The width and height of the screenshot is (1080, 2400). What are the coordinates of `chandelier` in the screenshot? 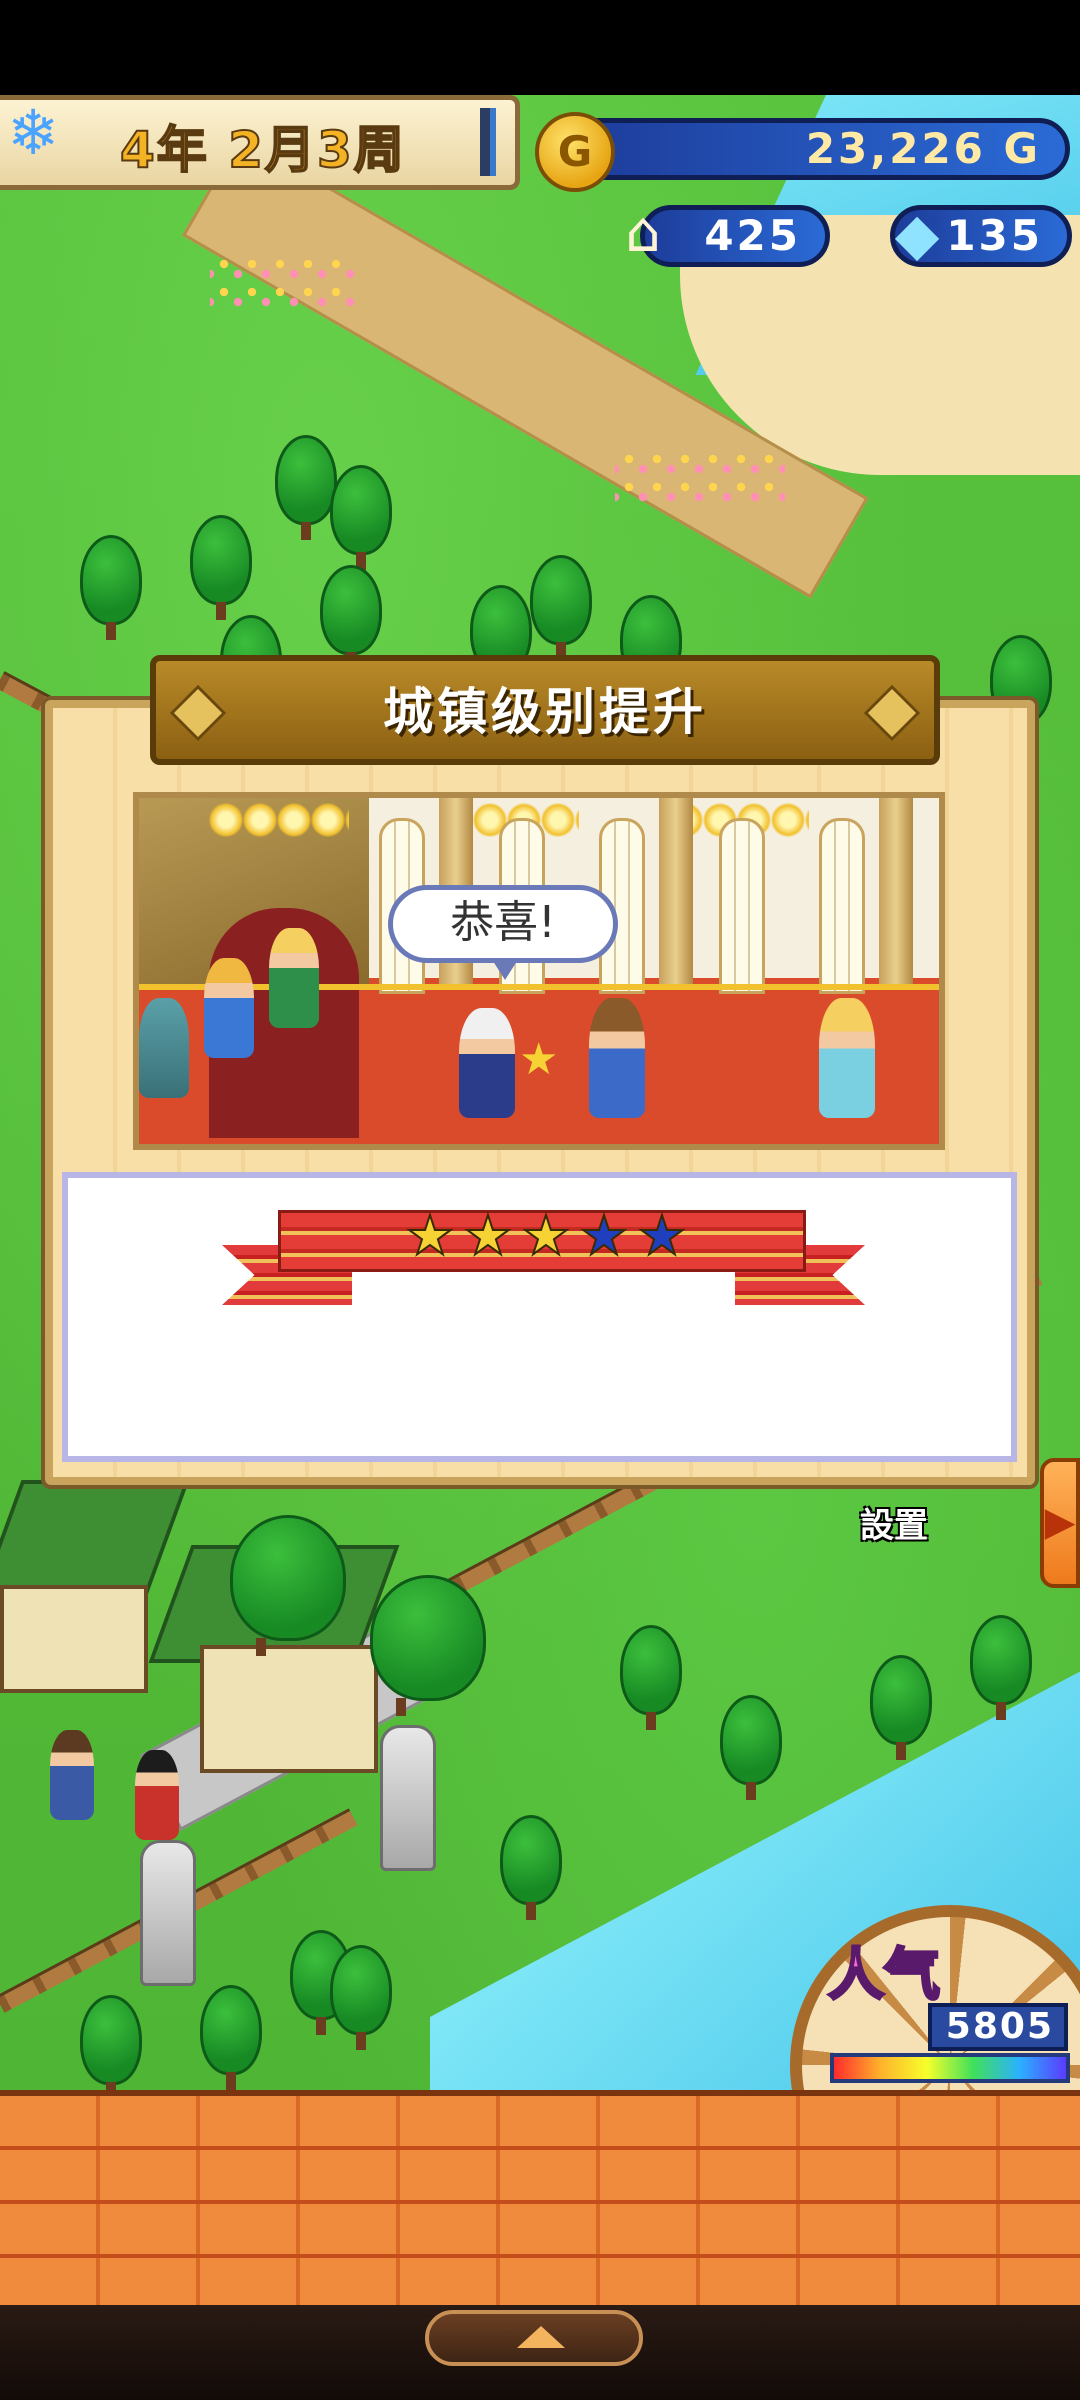 It's located at (279, 820).